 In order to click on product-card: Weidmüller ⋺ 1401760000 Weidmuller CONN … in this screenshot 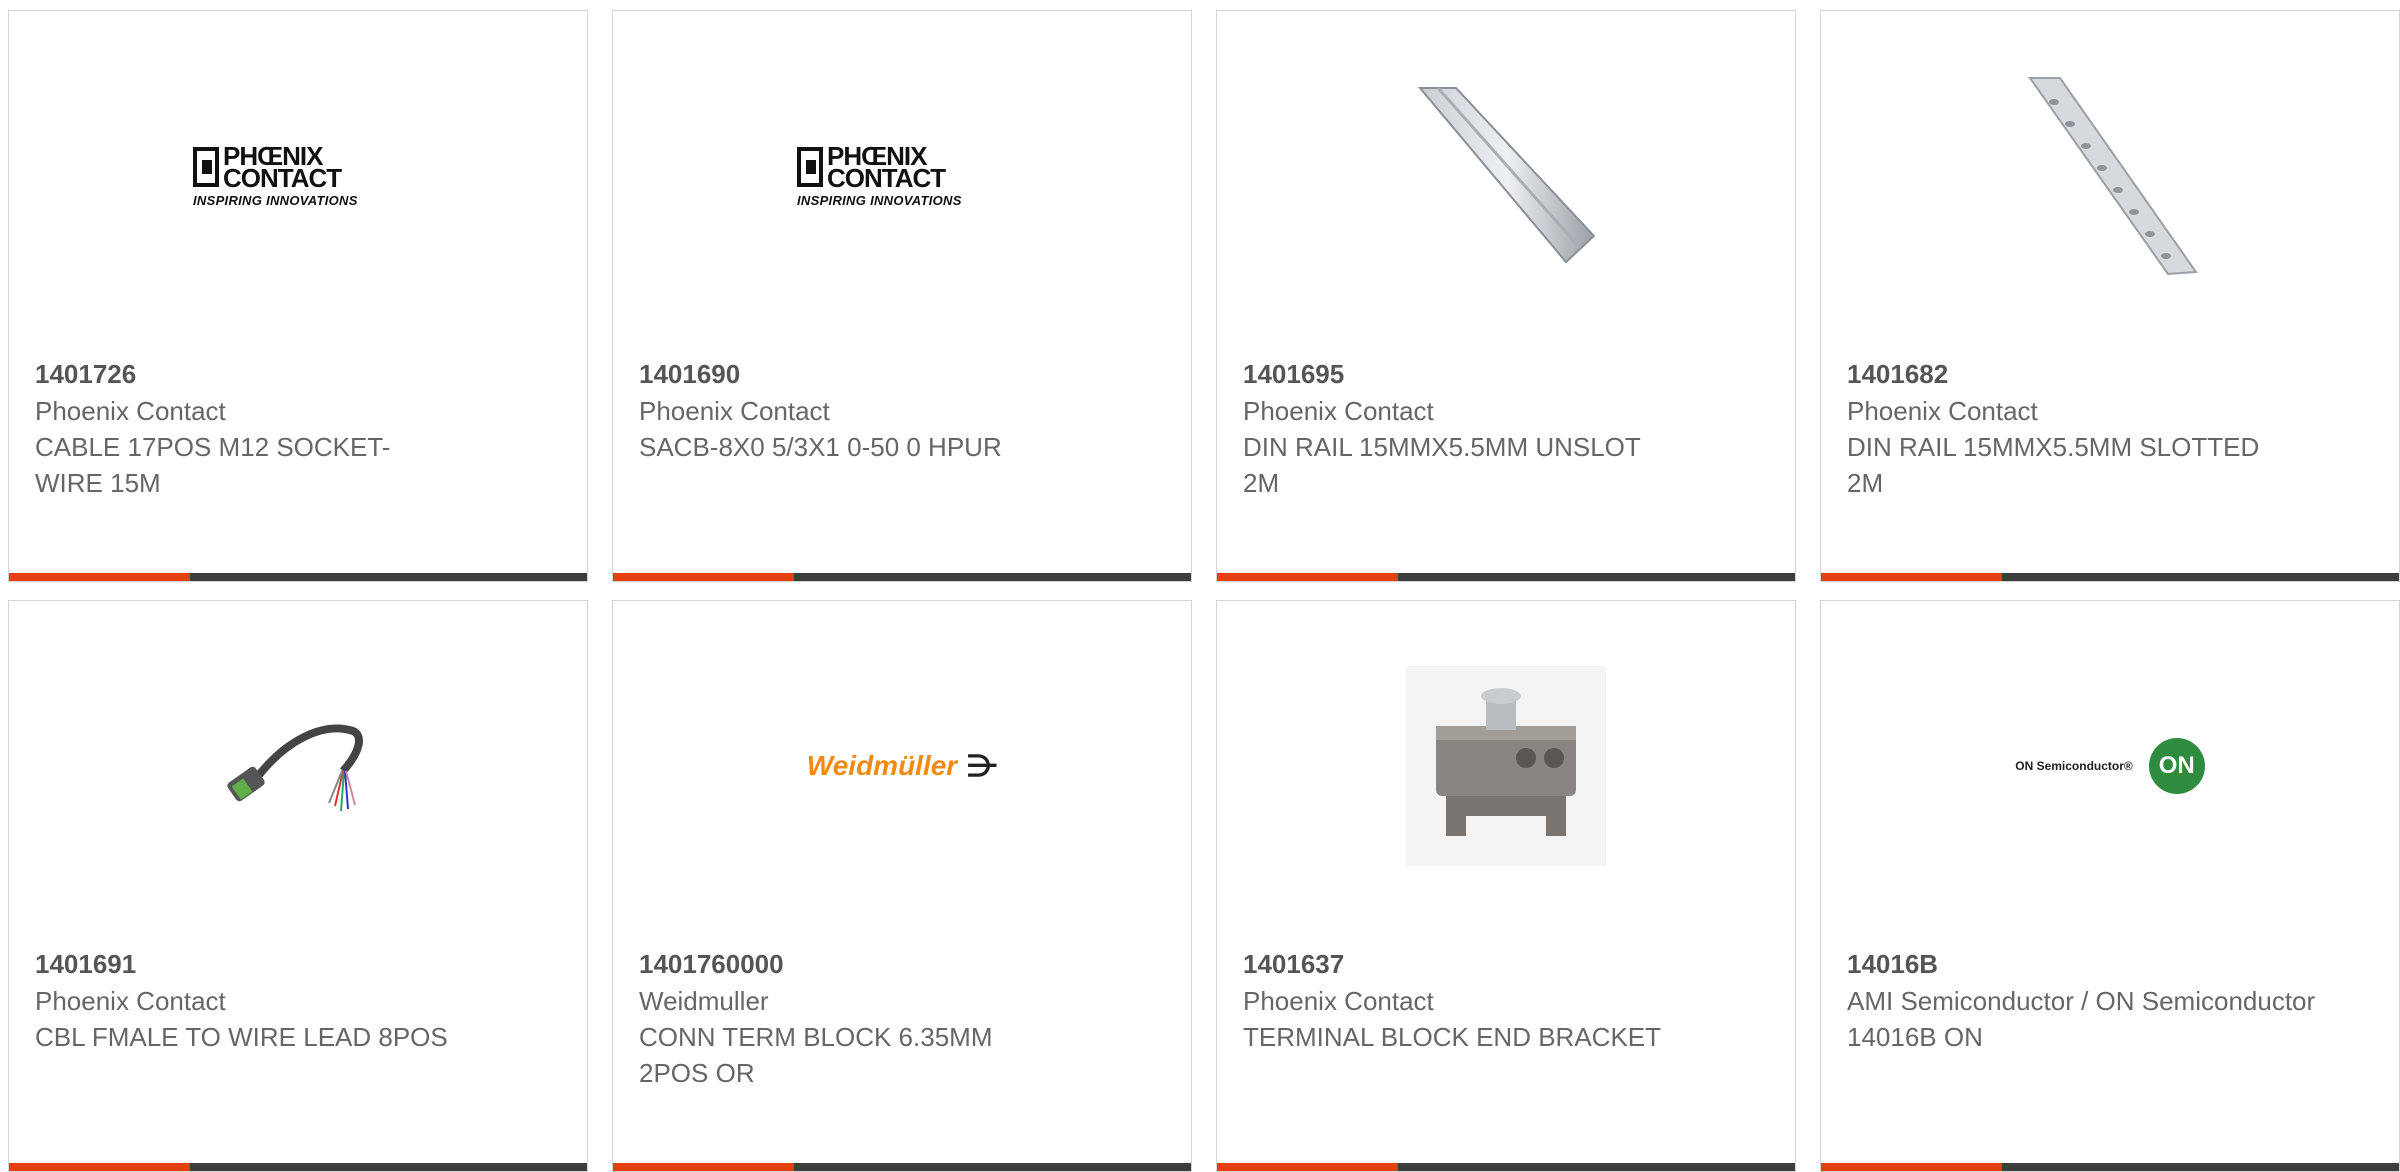, I will do `click(902, 886)`.